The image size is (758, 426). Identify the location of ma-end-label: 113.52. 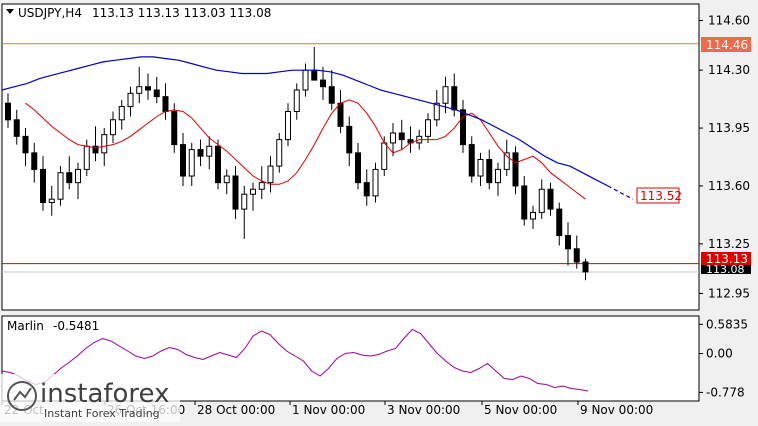
(659, 195).